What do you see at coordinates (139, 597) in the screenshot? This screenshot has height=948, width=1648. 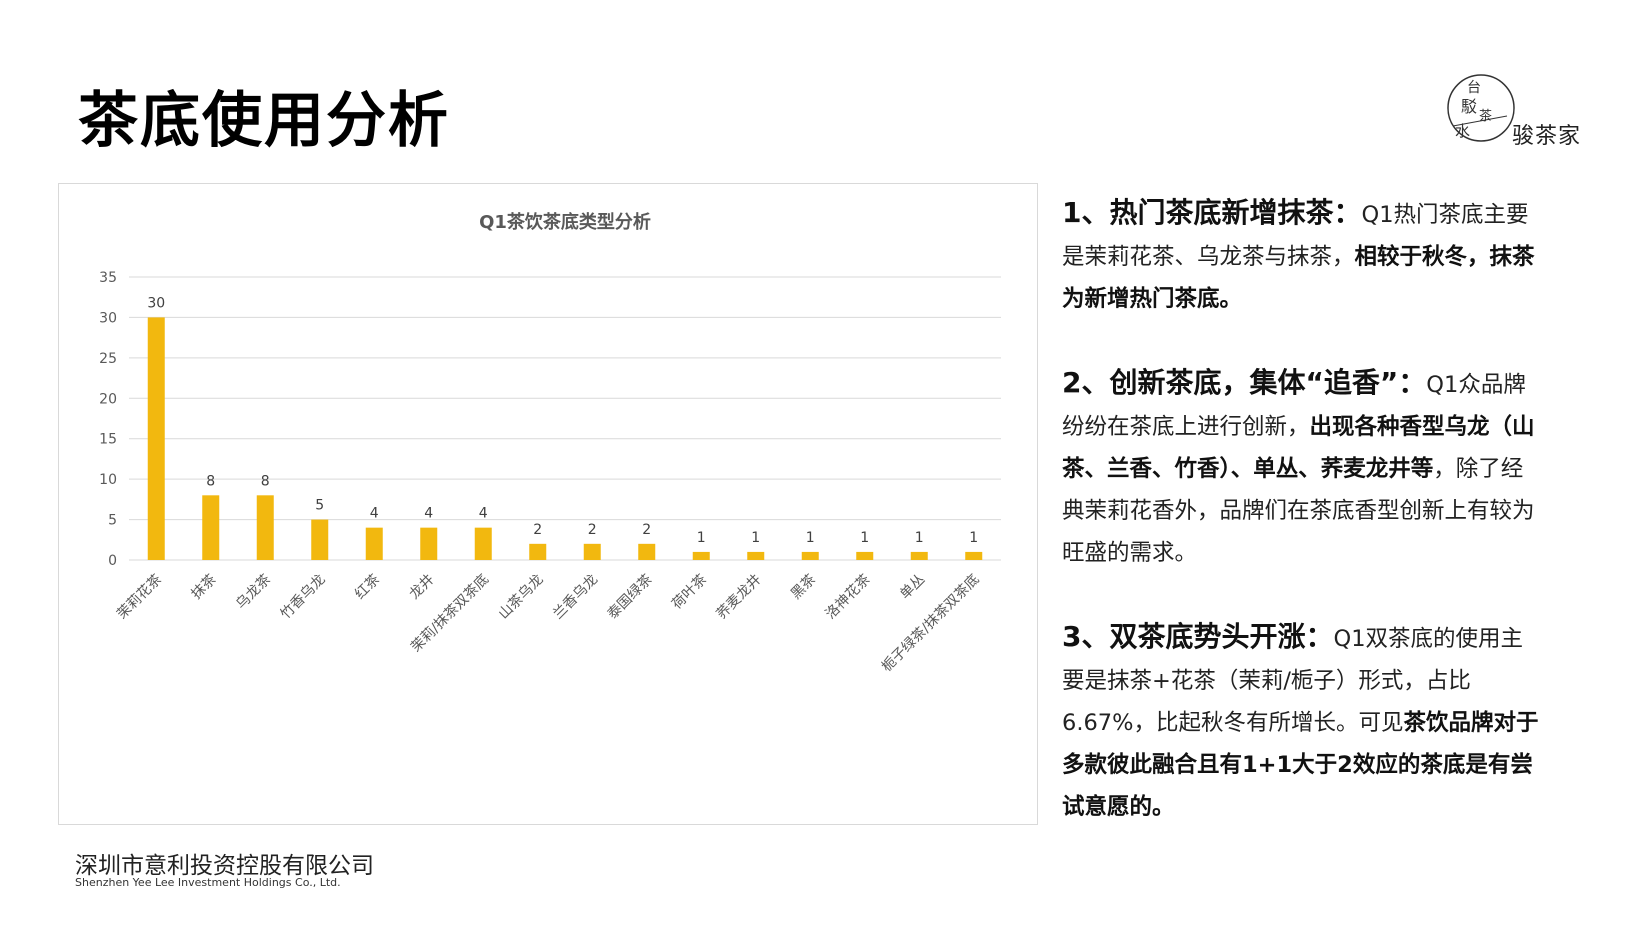 I see `x-tick-label: 茉莉花茶` at bounding box center [139, 597].